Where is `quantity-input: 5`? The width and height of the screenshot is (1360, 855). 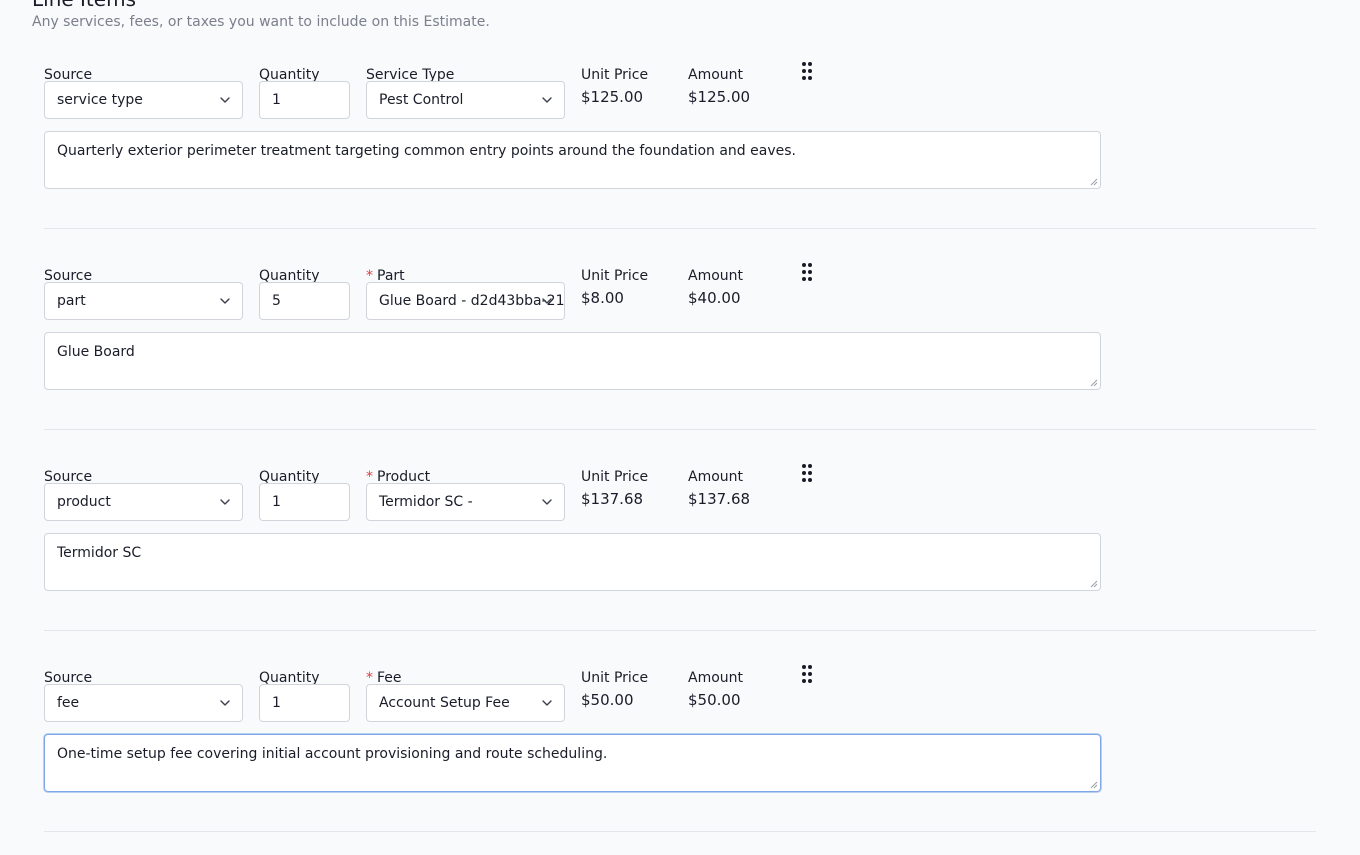
quantity-input: 5 is located at coordinates (304, 301).